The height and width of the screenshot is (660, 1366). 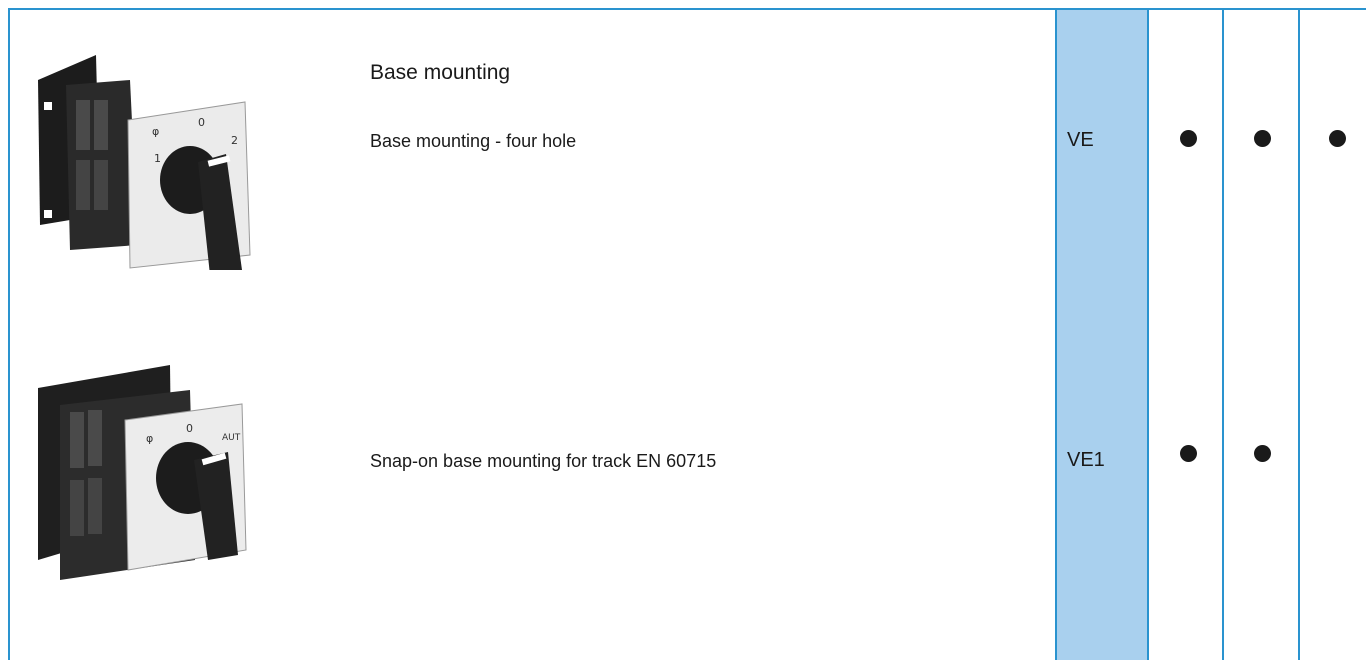 What do you see at coordinates (687, 9) in the screenshot?
I see `table-top-border` at bounding box center [687, 9].